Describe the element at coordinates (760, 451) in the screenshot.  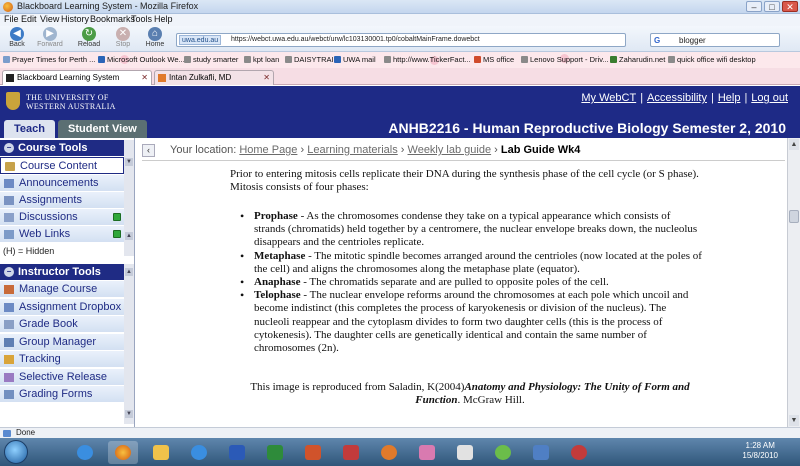
I see `system-clock: 1:28 AM 15/8/2010` at that location.